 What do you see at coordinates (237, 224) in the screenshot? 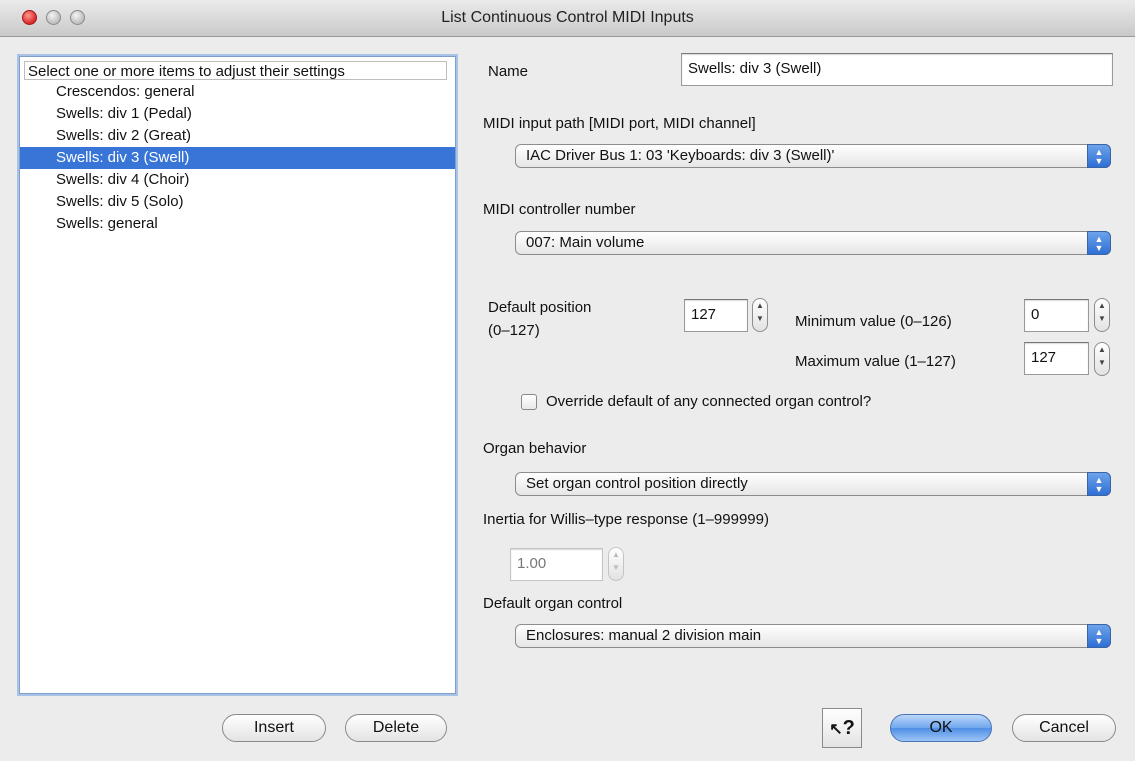
I see `list-item: Swells: general` at bounding box center [237, 224].